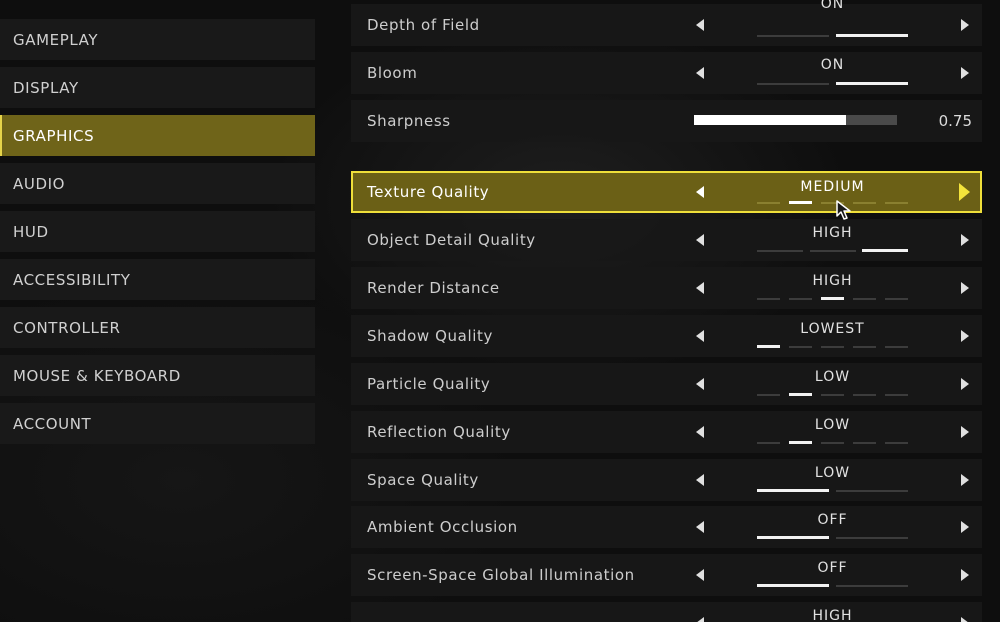  What do you see at coordinates (666, 575) in the screenshot?
I see `setting-row-ssgi: Screen-Space Global Illumination OFF` at bounding box center [666, 575].